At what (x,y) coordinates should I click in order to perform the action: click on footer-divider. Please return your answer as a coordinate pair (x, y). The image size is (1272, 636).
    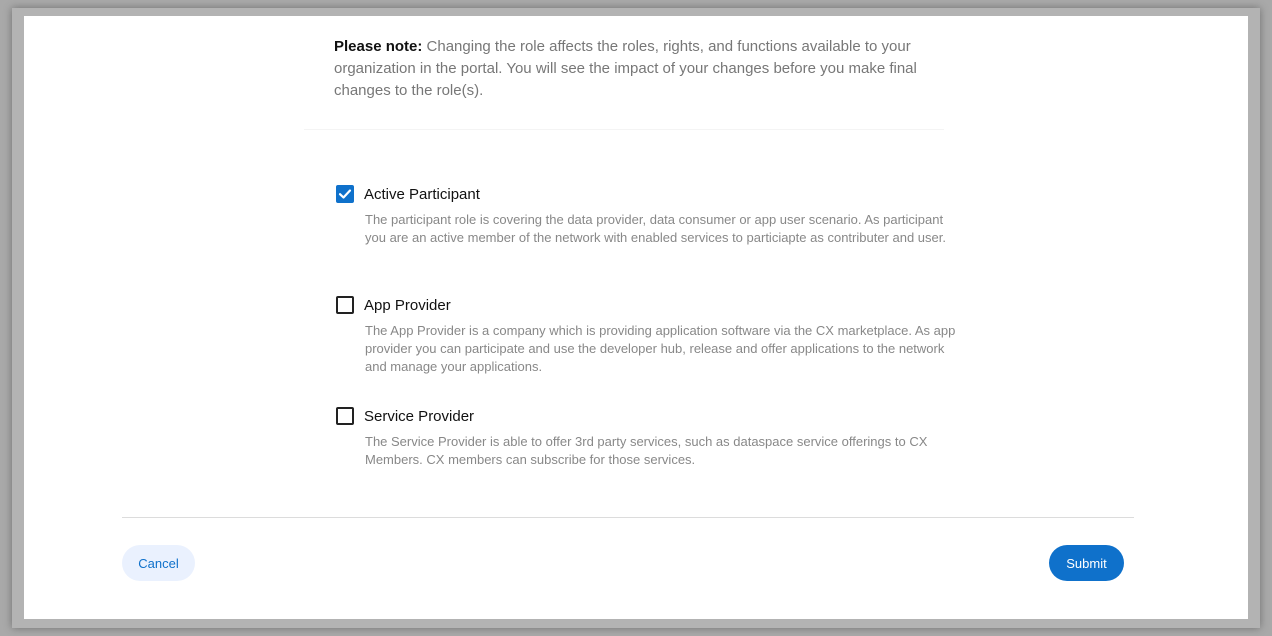
    Looking at the image, I should click on (628, 517).